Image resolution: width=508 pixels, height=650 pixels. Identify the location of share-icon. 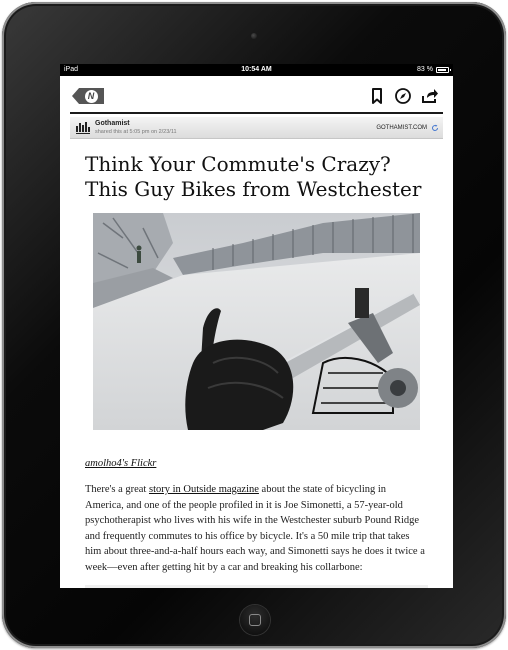
(430, 96).